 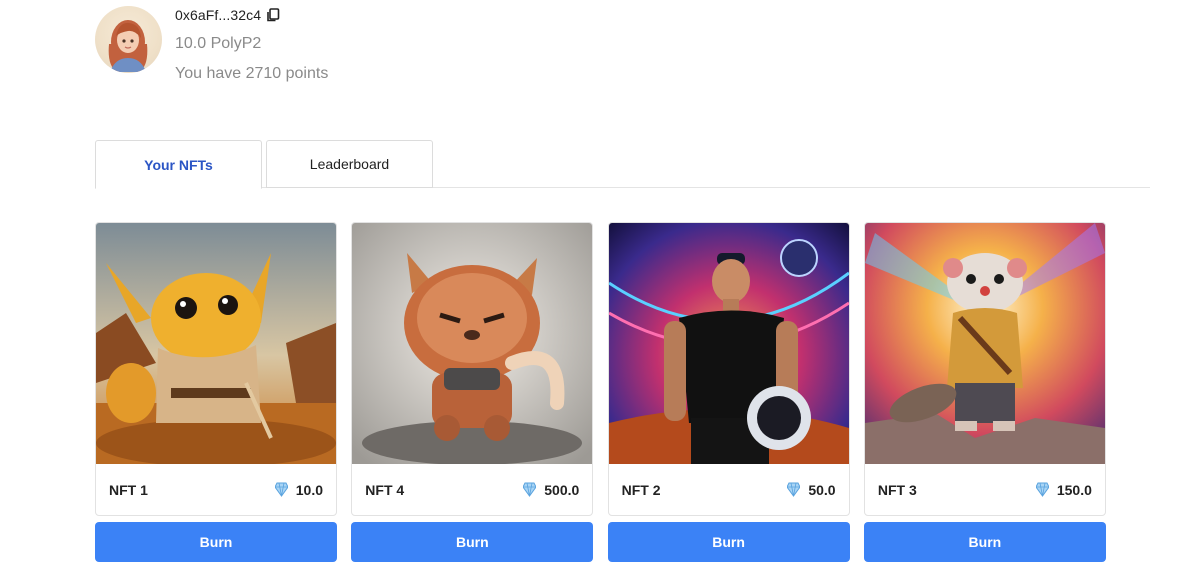 What do you see at coordinates (252, 73) in the screenshot?
I see `points-text: You have 2710 points` at bounding box center [252, 73].